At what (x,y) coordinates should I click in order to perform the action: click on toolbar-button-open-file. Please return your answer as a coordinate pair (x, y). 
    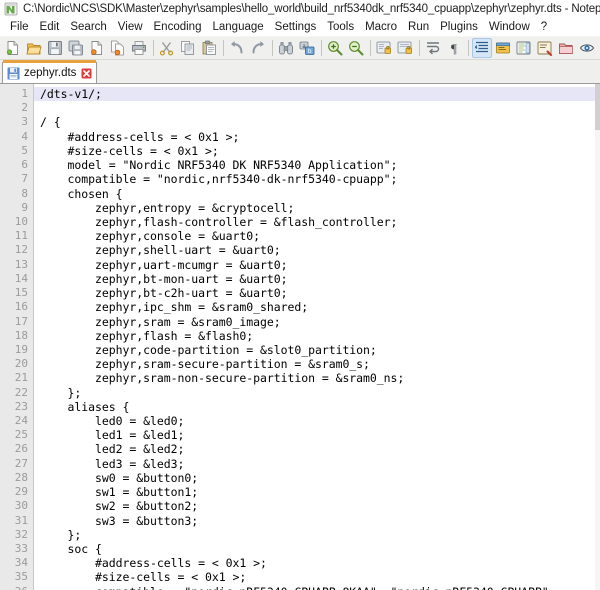
    Looking at the image, I should click on (34, 48).